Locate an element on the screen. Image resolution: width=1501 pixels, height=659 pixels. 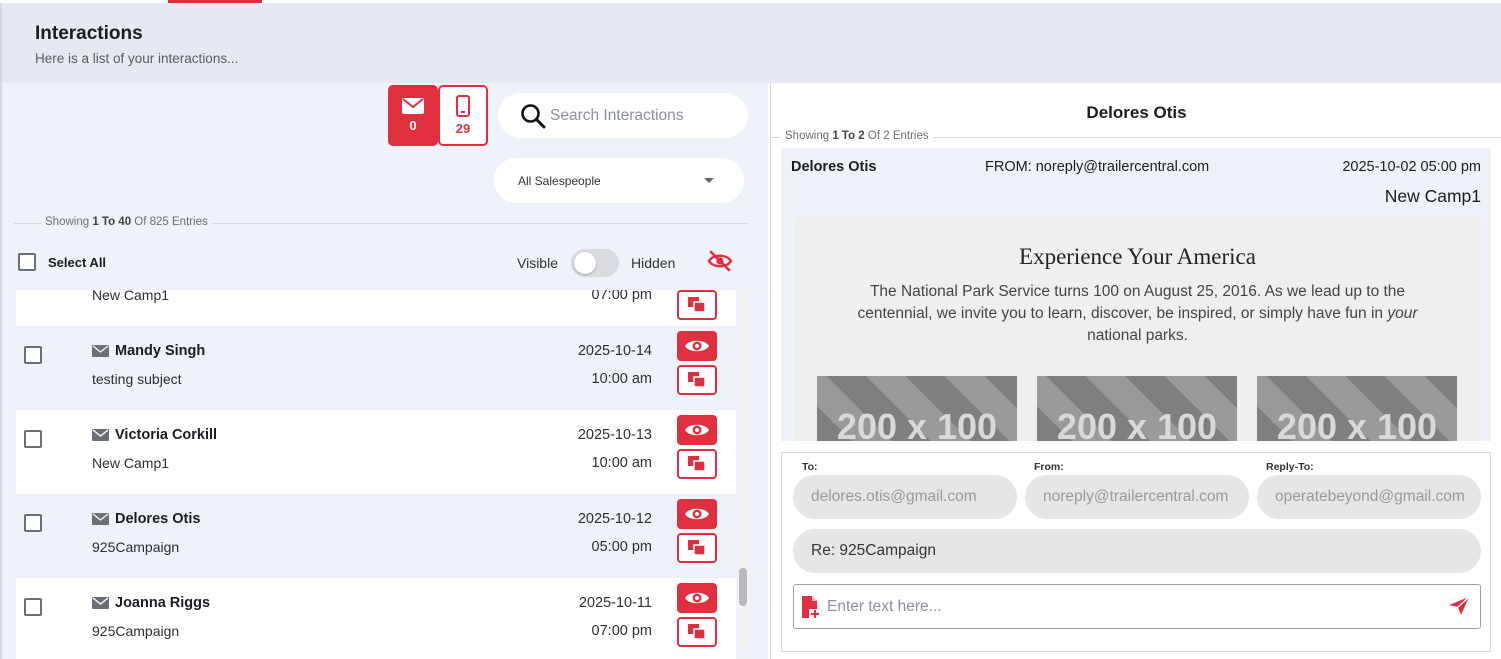
sender-name: Delores Otis is located at coordinates (834, 167).